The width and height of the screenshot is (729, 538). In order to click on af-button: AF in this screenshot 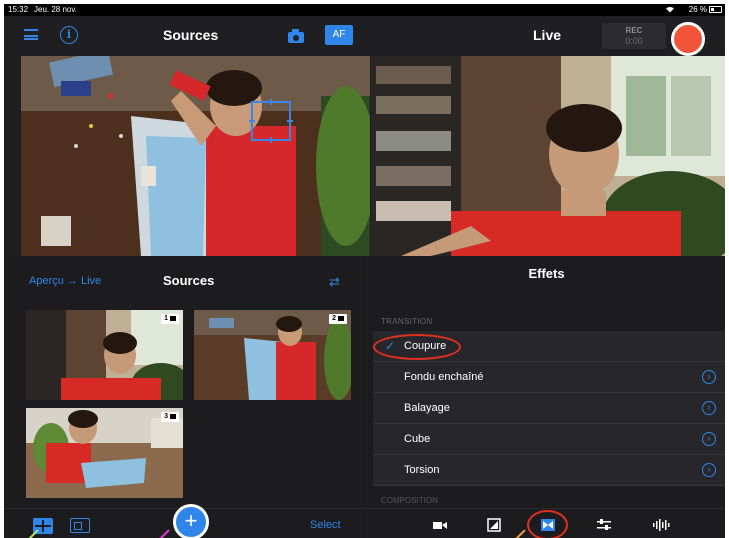, I will do `click(339, 35)`.